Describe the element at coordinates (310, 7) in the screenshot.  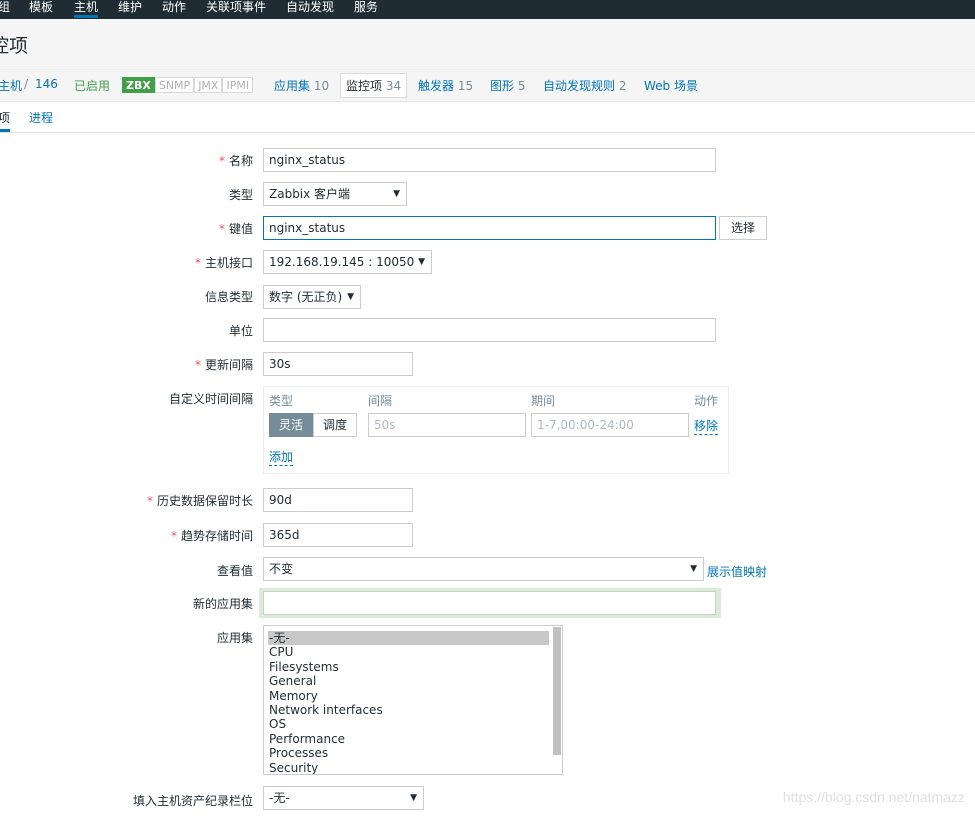
I see `nav-discovery: 自动发现` at that location.